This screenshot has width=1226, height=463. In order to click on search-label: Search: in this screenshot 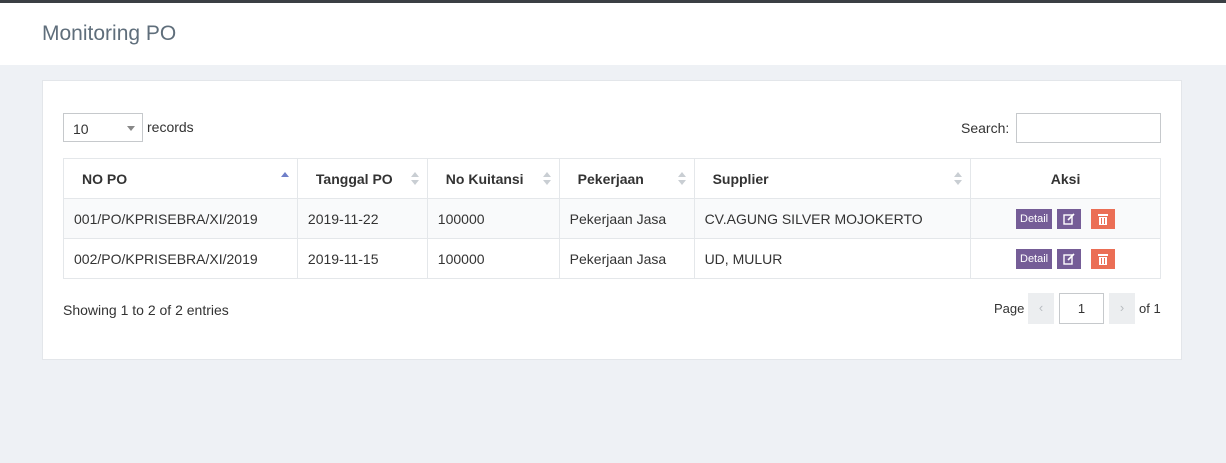, I will do `click(985, 128)`.